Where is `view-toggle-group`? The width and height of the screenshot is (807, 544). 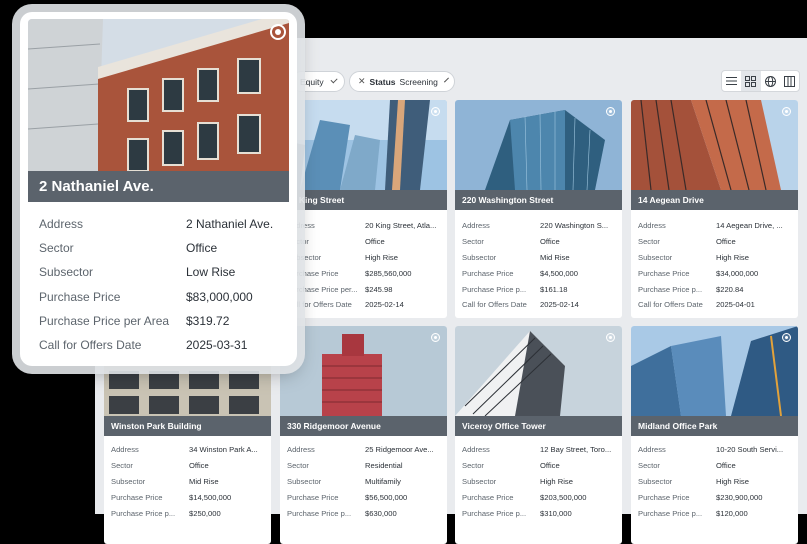
view-toggle-group is located at coordinates (760, 81).